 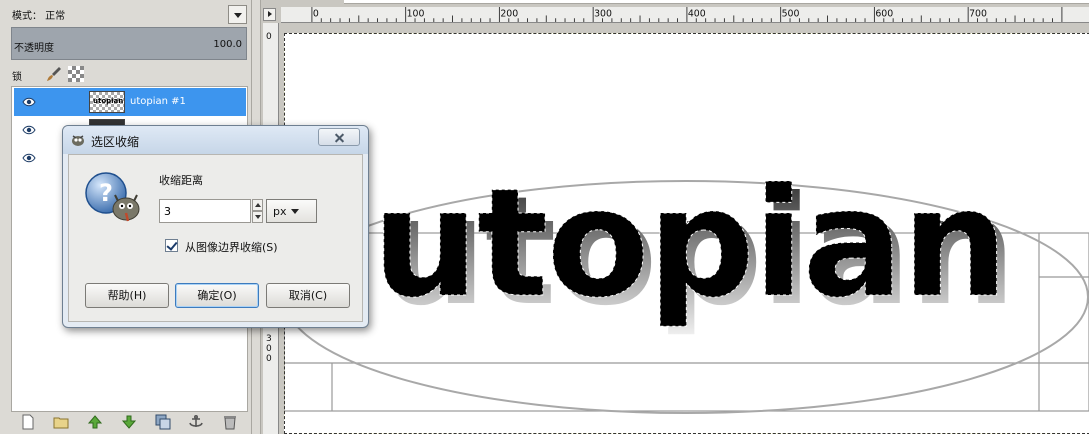 What do you see at coordinates (61, 422) in the screenshot?
I see `layer-group-icon` at bounding box center [61, 422].